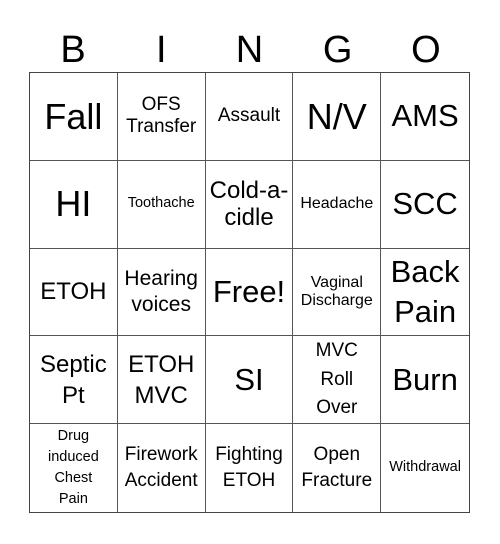 This screenshot has width=500, height=544. Describe the element at coordinates (161, 50) in the screenshot. I see `header-letter-i: I` at that location.